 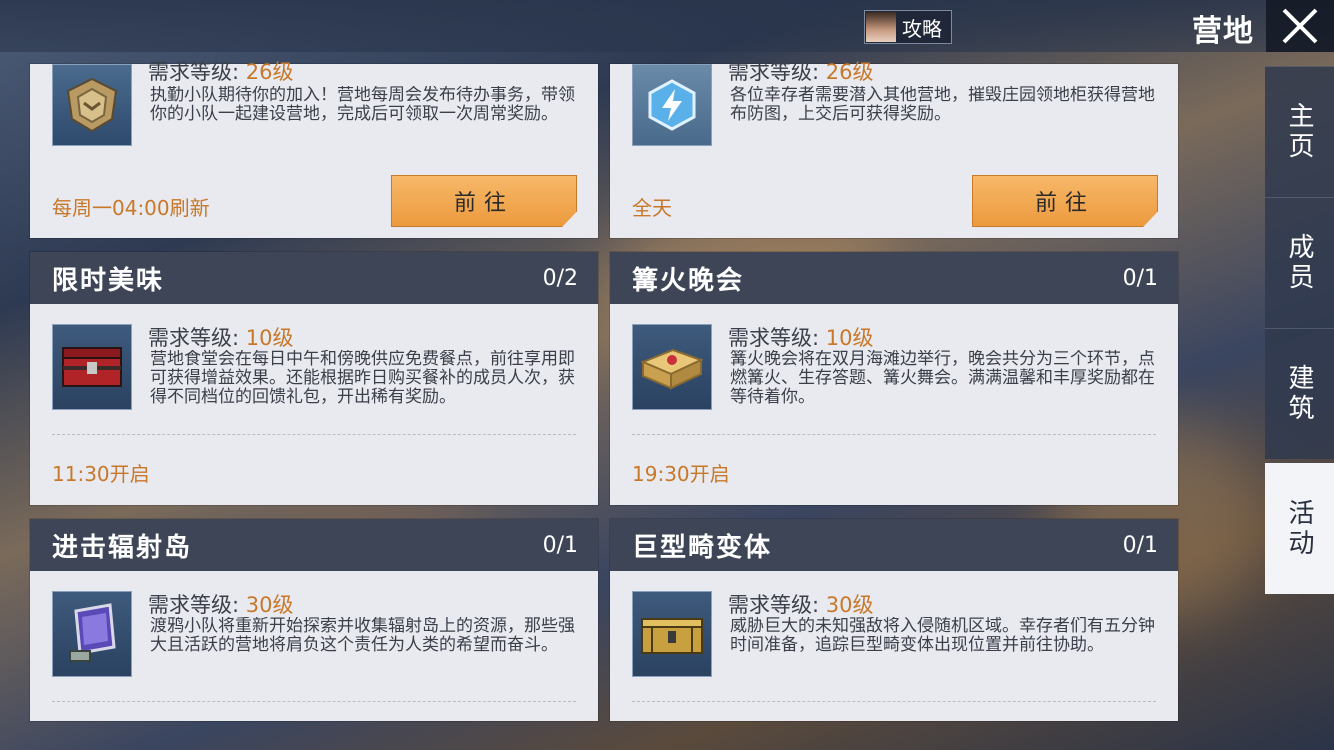 I want to click on card-time: 每周一04:00刷新, so click(x=131, y=208).